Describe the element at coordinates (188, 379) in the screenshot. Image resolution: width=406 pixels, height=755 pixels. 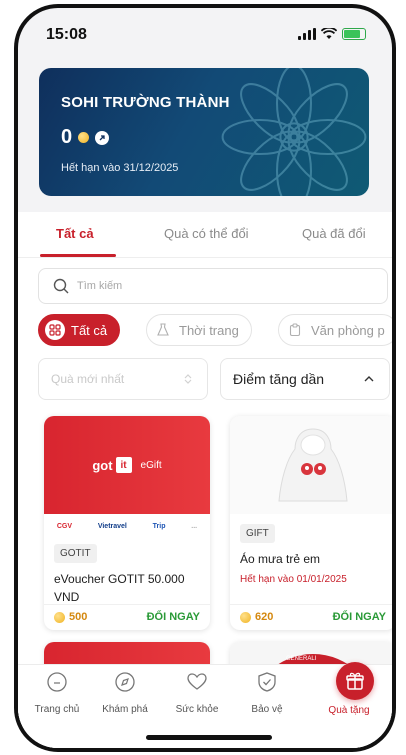
I see `sort-arrows-icon` at that location.